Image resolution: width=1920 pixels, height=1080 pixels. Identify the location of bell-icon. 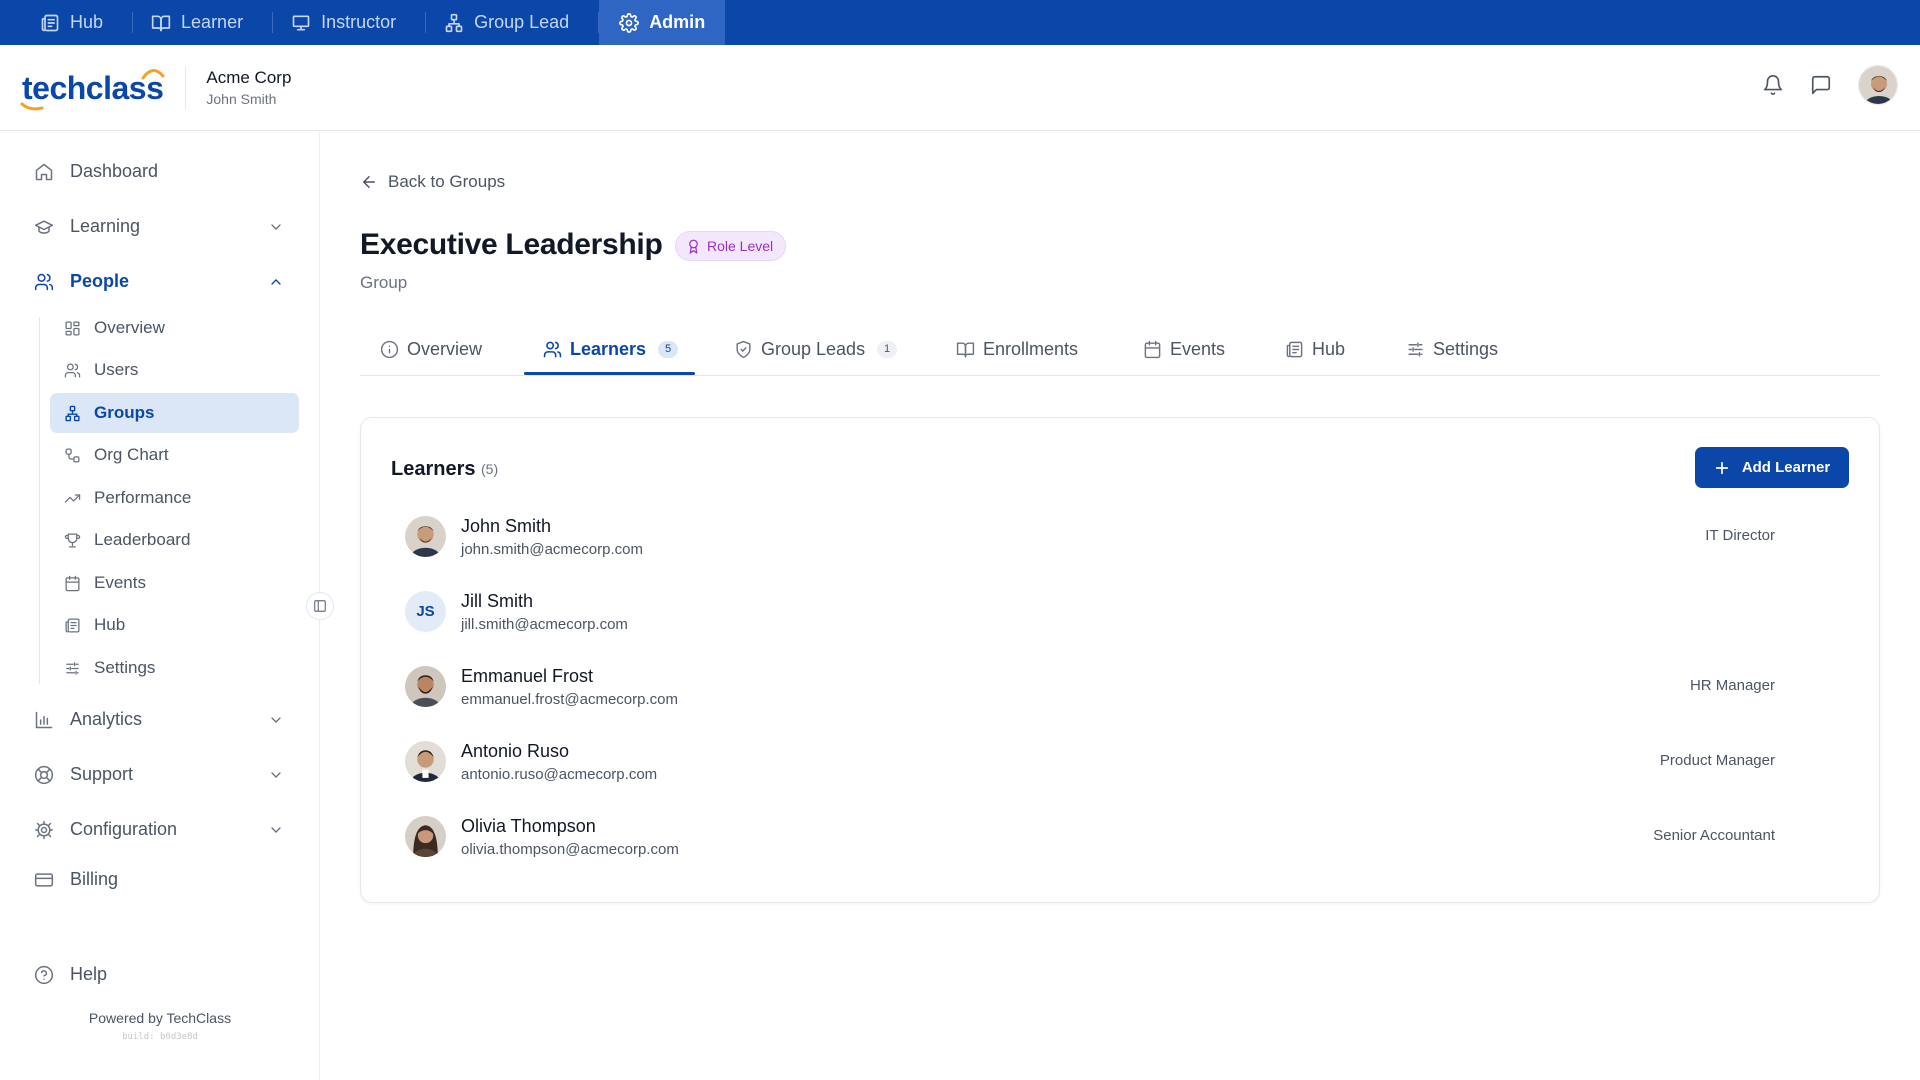
(1773, 85).